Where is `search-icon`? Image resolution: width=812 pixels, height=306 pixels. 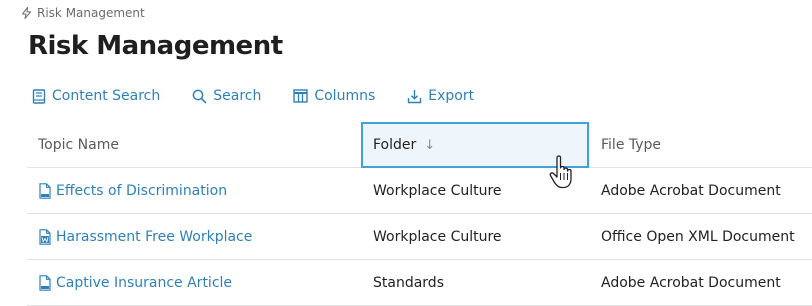 search-icon is located at coordinates (199, 96).